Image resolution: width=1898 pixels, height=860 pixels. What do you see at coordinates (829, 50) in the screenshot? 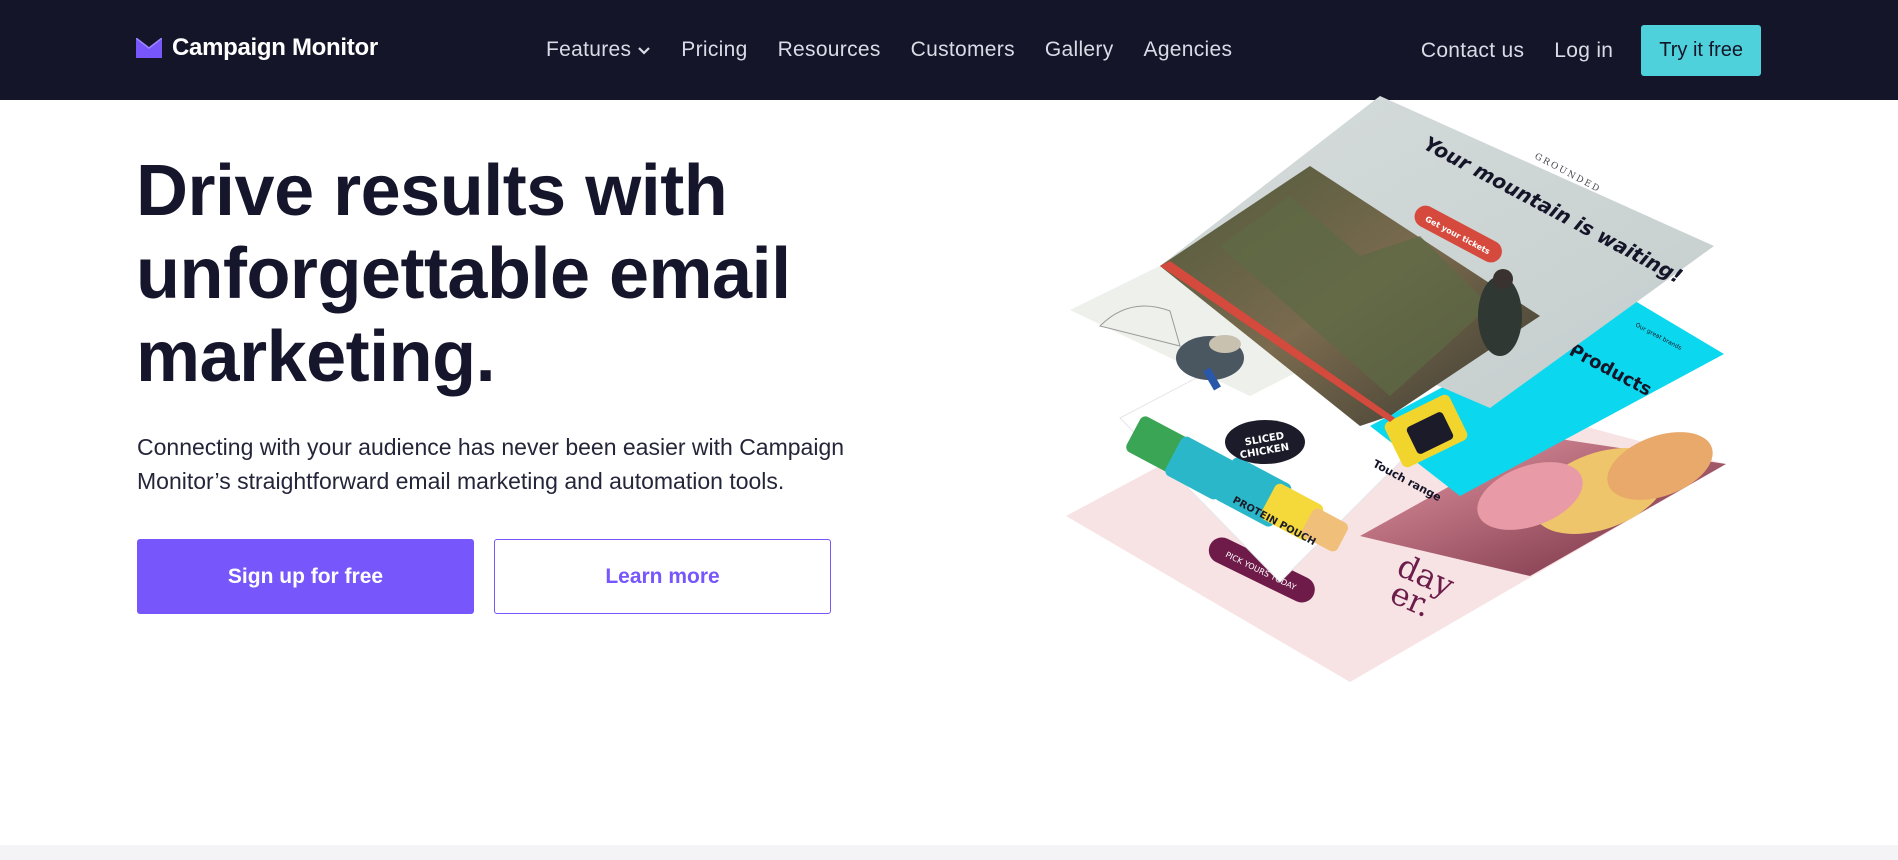
I see `nav-resources: Resources` at bounding box center [829, 50].